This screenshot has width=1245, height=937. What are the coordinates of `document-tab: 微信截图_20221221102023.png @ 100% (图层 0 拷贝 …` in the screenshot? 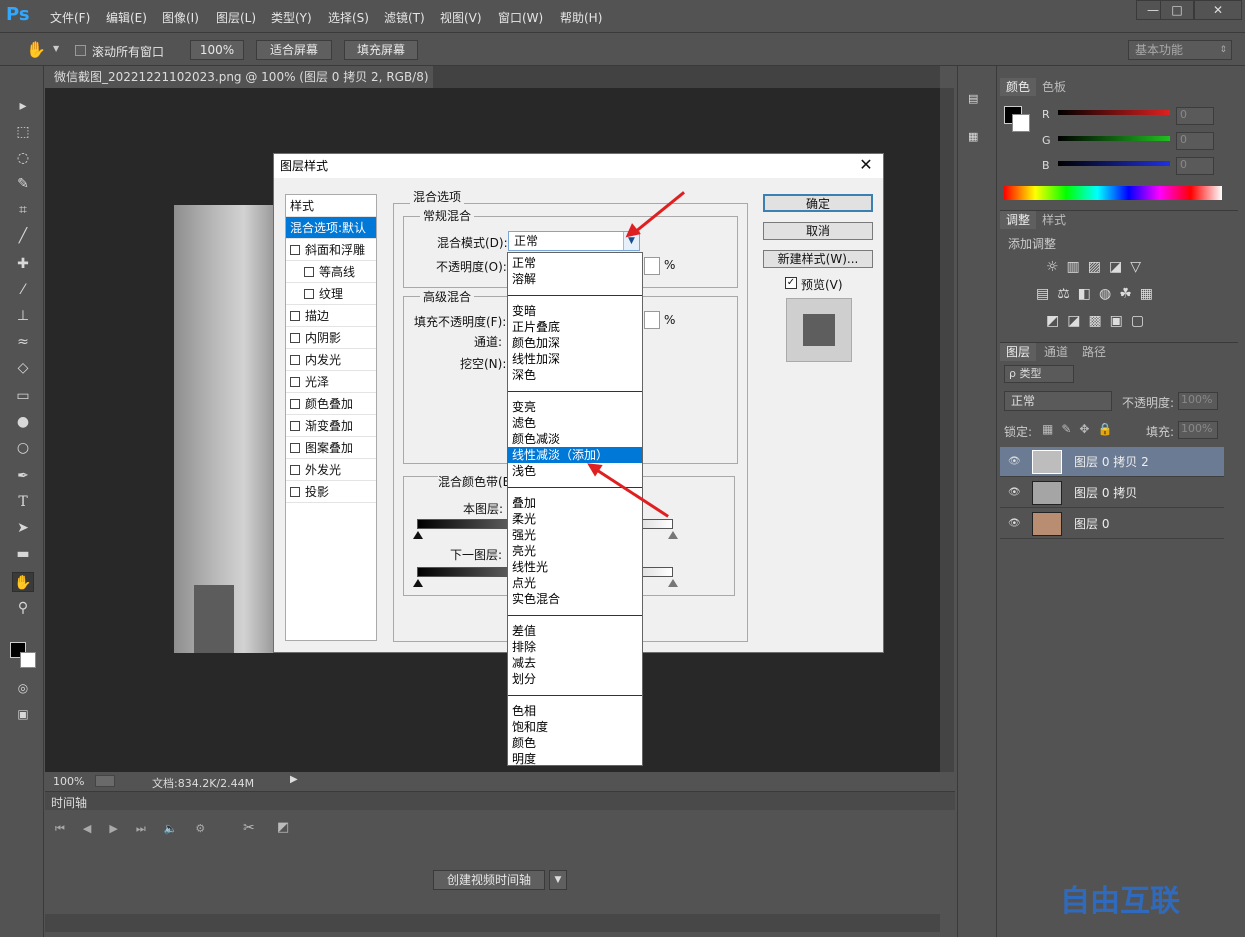 It's located at (239, 86).